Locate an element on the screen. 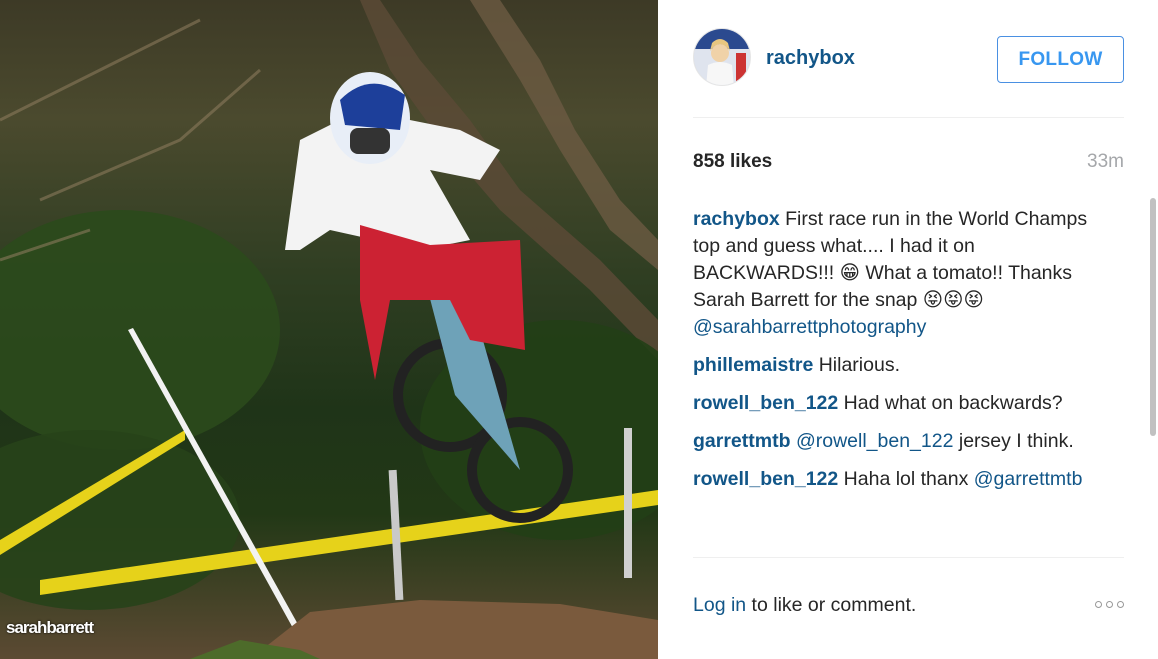 This screenshot has width=1158, height=659. avatar is located at coordinates (722, 57).